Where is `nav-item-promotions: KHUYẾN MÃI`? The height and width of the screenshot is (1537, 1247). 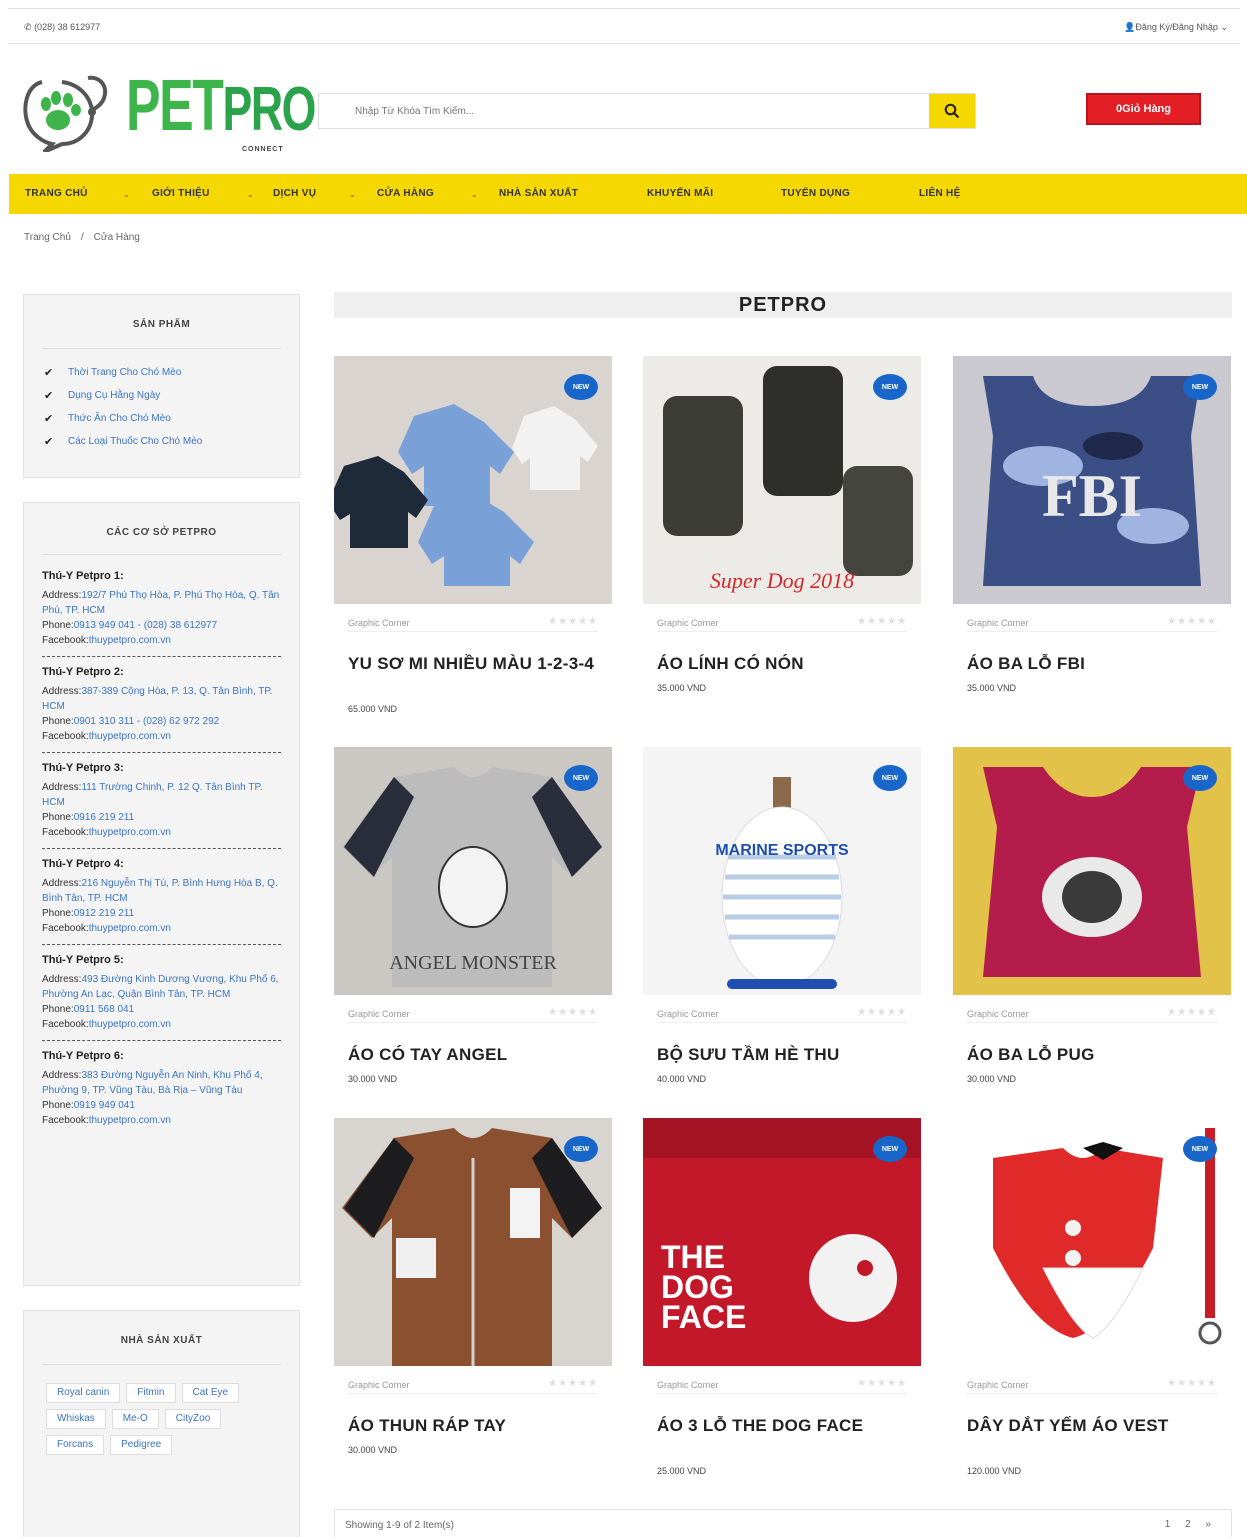 nav-item-promotions: KHUYẾN MÃI is located at coordinates (680, 193).